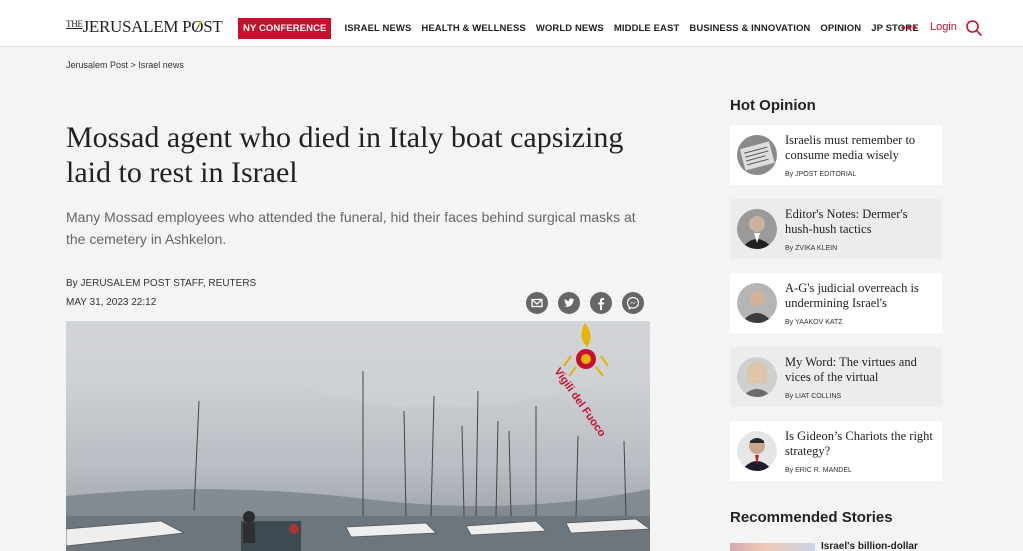  What do you see at coordinates (749, 28) in the screenshot?
I see `nav-business-innovation: BUSINESS & INNOVATION` at bounding box center [749, 28].